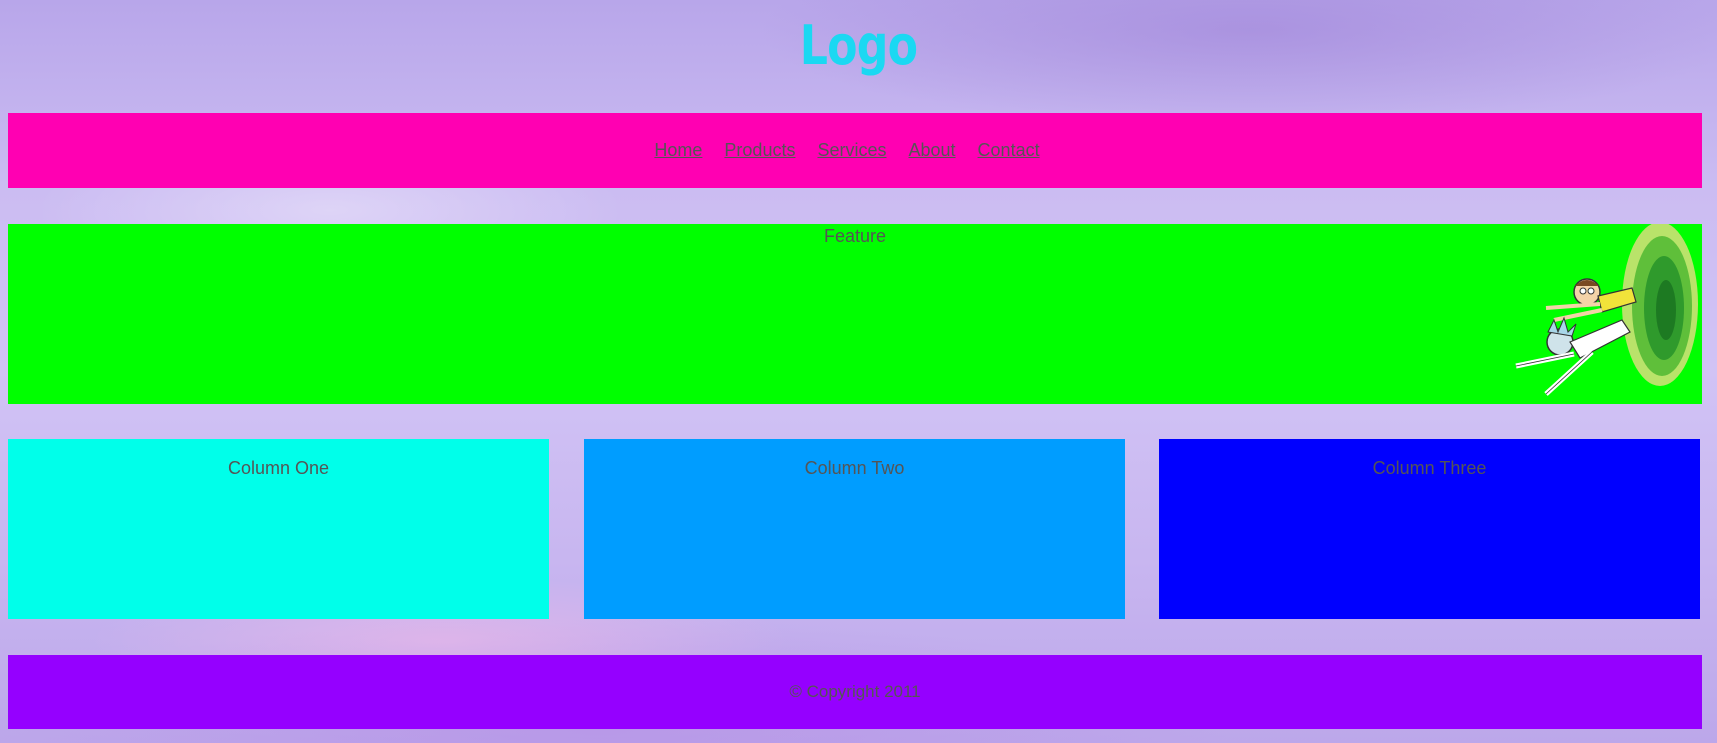  I want to click on nav-link-services: Services, so click(851, 150).